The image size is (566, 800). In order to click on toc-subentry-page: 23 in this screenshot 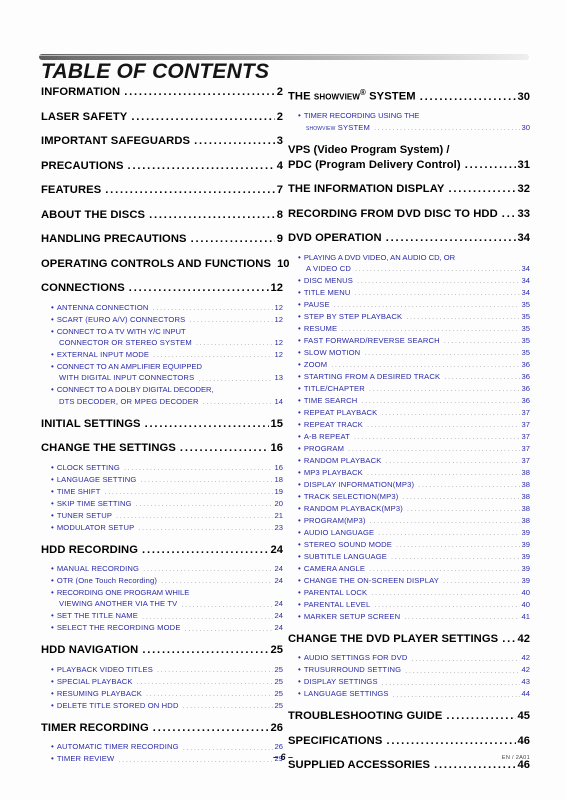, I will do `click(278, 527)`.